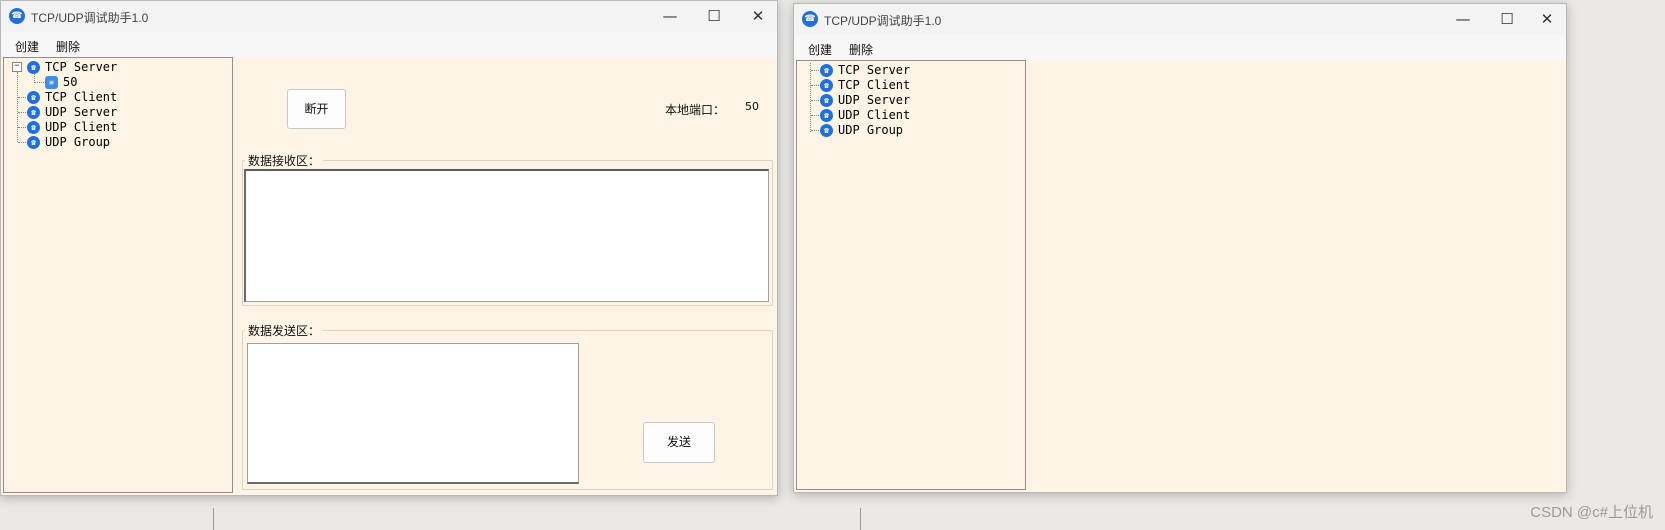 This screenshot has height=530, width=1665. Describe the element at coordinates (51, 82) in the screenshot. I see `database-icon: ≡` at that location.